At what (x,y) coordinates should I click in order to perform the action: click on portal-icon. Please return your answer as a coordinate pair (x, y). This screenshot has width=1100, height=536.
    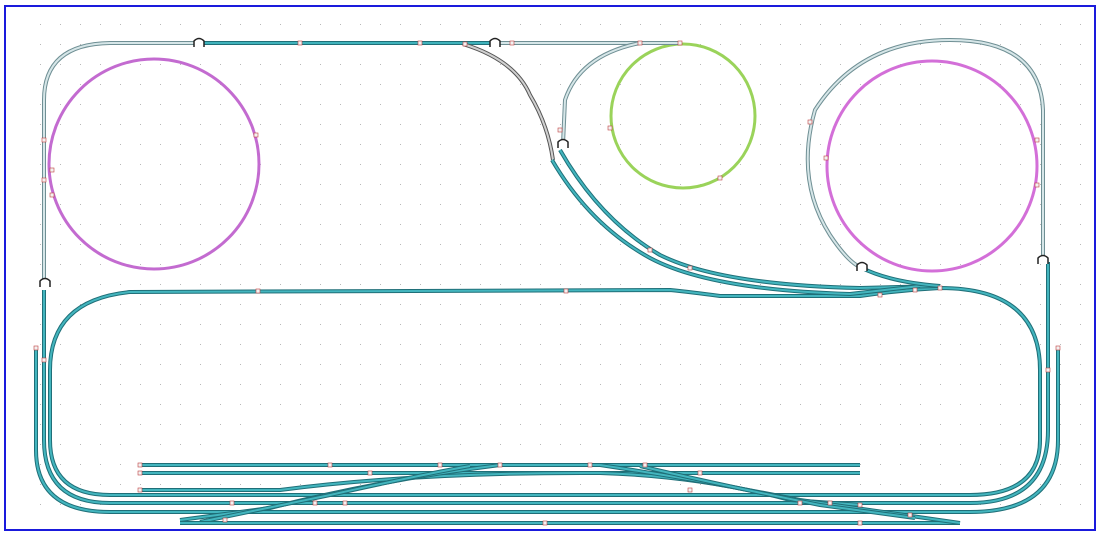
    Looking at the image, I should click on (1043, 259).